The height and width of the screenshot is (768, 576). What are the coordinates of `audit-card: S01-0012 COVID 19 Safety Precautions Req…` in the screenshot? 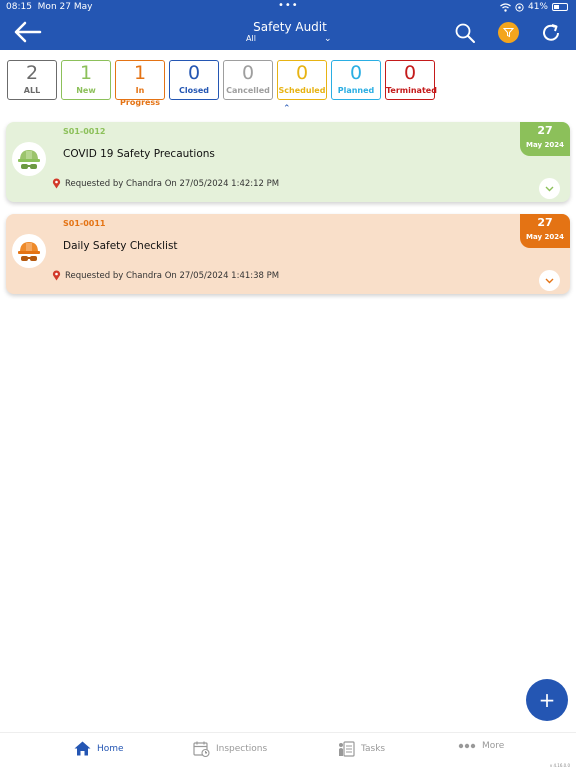 It's located at (288, 162).